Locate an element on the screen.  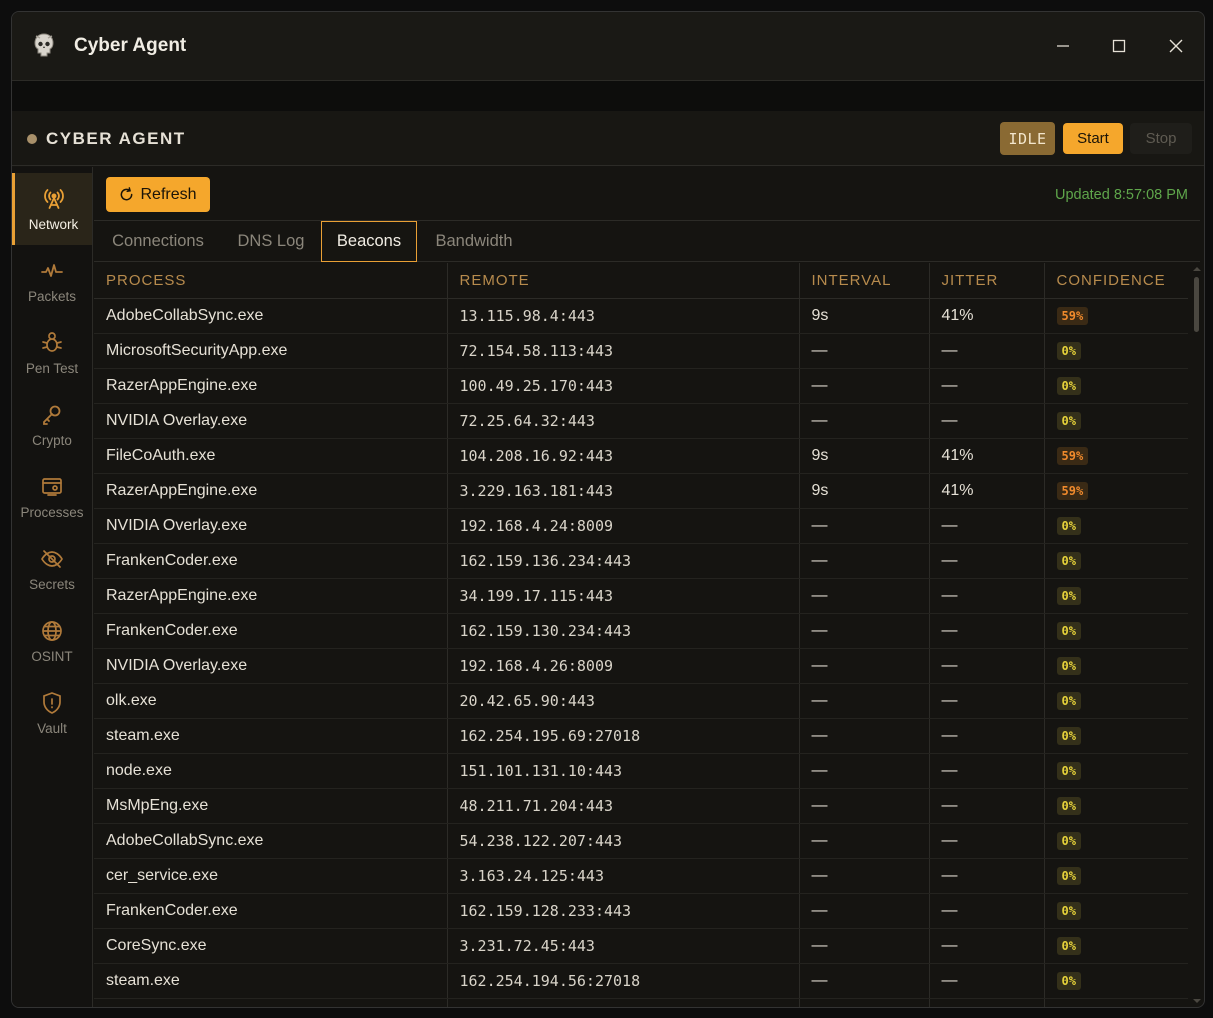
table-row: RazerAppEngine.exe 100.49.25.170:443— —0% is located at coordinates (641, 386).